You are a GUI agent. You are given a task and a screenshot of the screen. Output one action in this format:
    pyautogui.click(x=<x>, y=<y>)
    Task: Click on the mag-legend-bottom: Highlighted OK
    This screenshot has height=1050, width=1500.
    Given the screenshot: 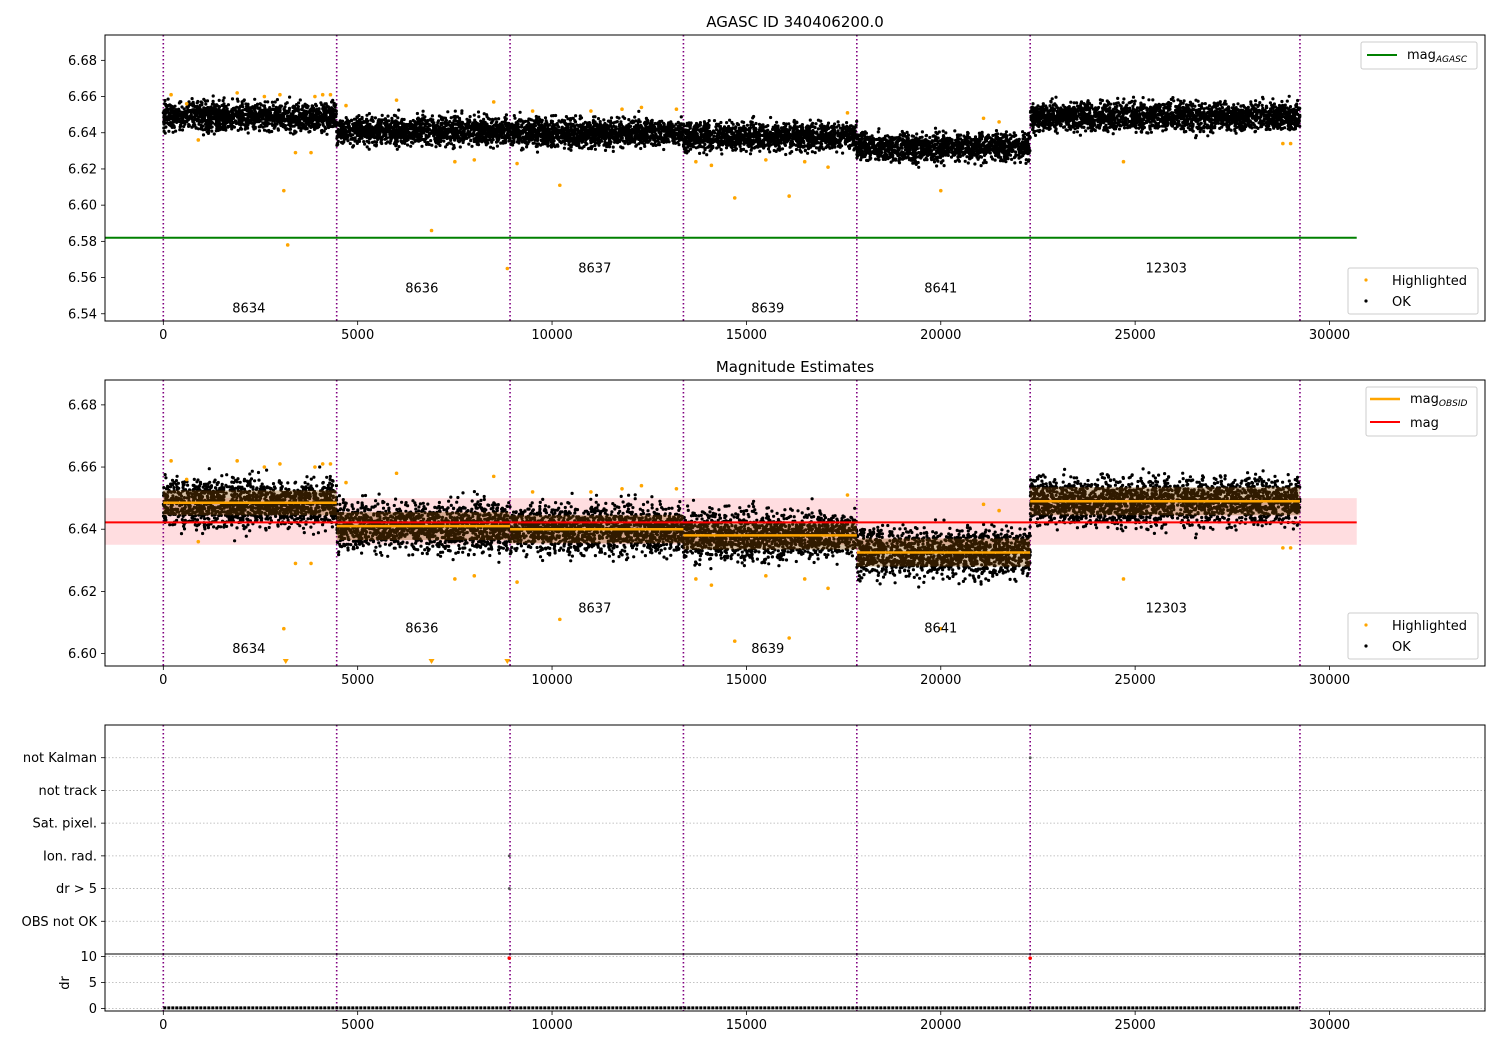 What is the action you would take?
    pyautogui.click(x=1413, y=636)
    